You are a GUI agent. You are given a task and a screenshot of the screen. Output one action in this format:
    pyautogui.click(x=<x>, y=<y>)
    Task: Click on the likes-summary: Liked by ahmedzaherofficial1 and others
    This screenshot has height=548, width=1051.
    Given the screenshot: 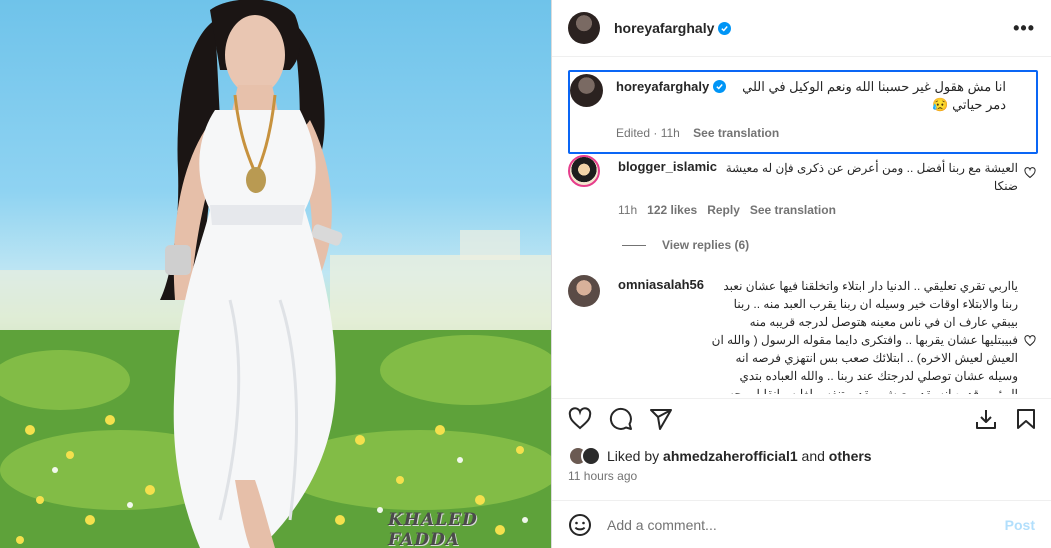 What is the action you would take?
    pyautogui.click(x=720, y=456)
    